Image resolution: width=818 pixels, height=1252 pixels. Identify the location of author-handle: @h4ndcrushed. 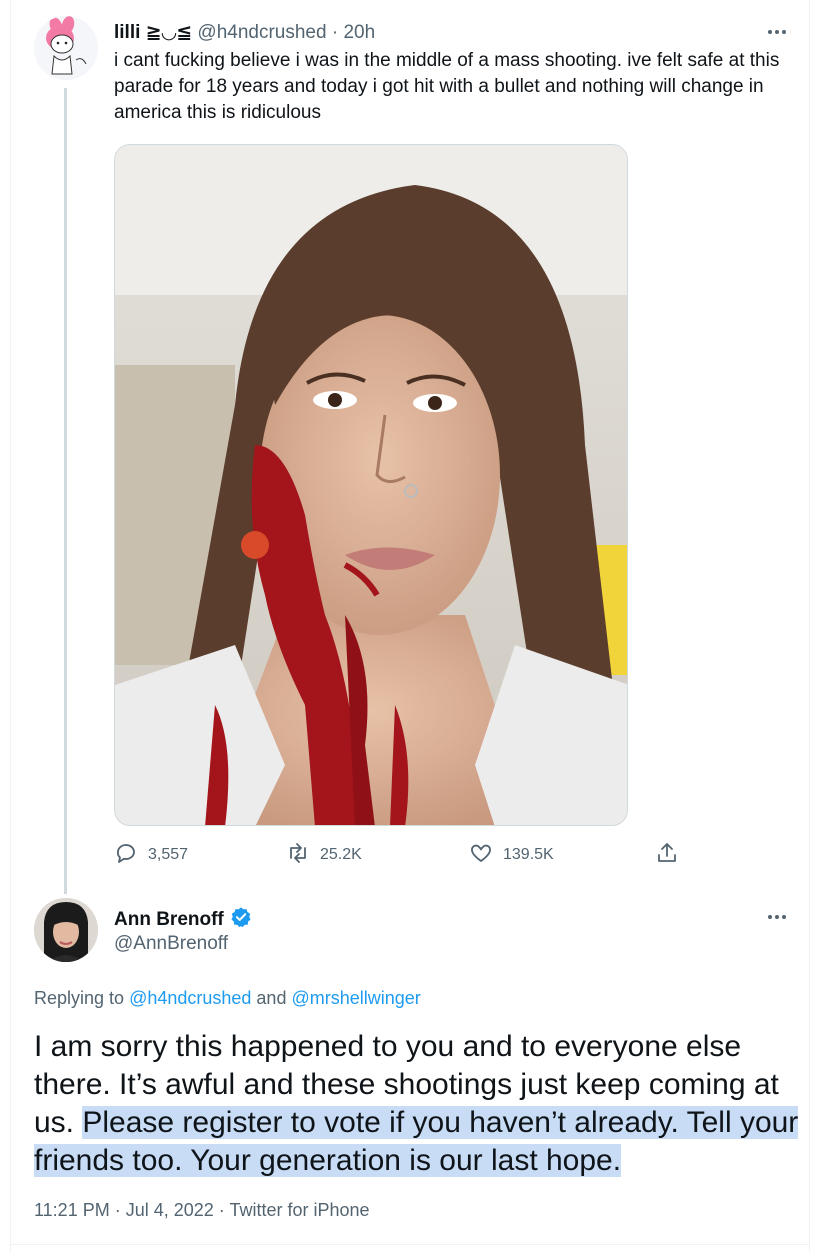
(261, 32).